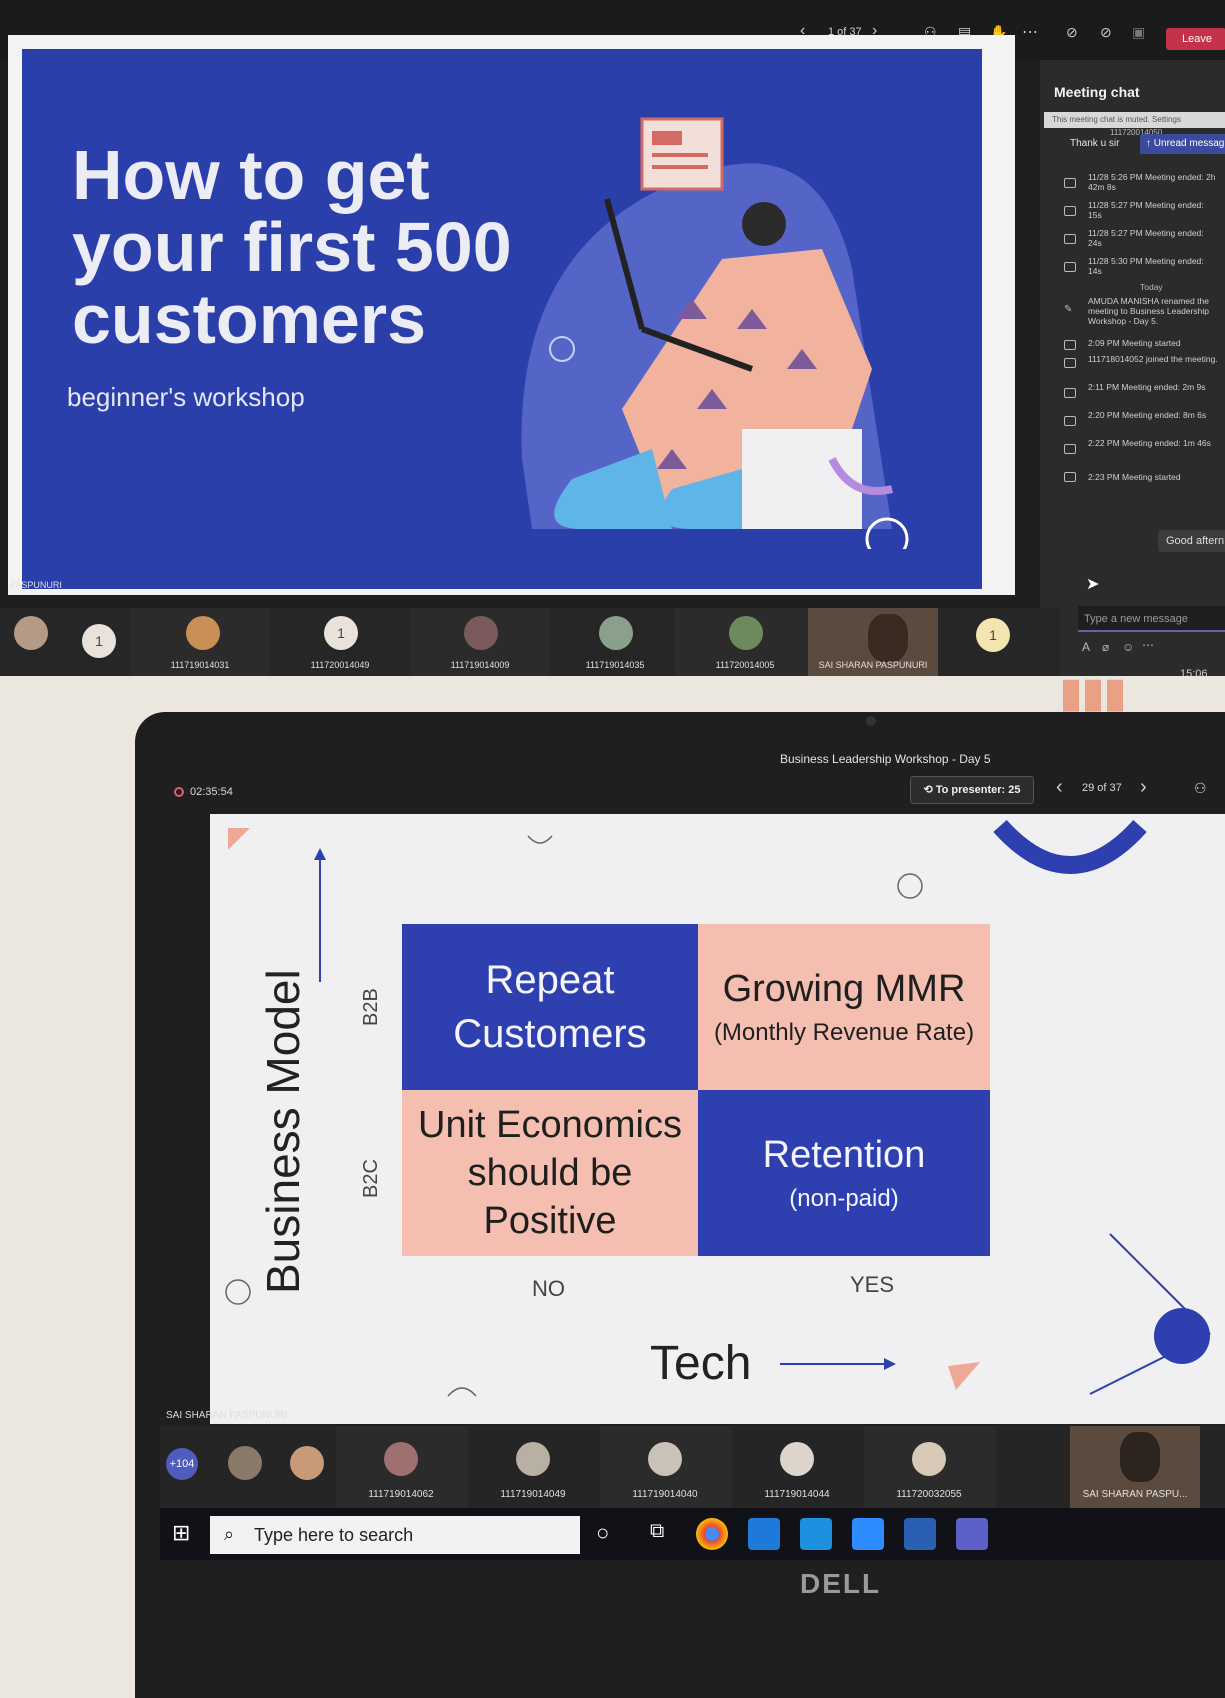  I want to click on presenter-video-tile: SAI SHARAN PASPUNURI, so click(873, 642).